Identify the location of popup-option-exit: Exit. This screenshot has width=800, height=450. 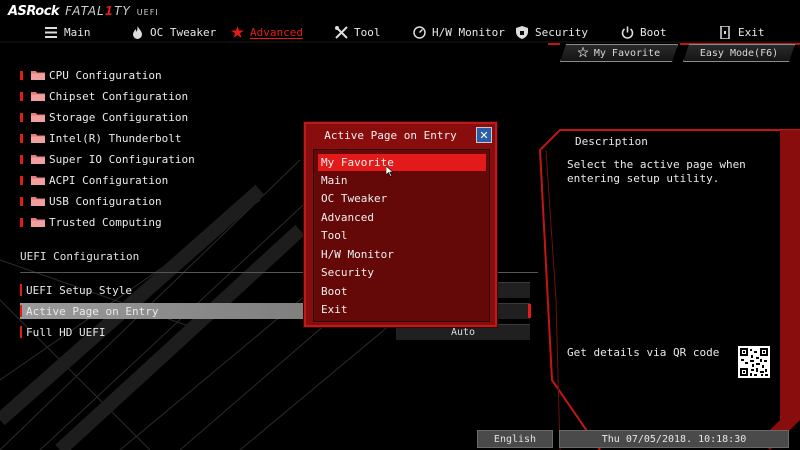
(402, 309).